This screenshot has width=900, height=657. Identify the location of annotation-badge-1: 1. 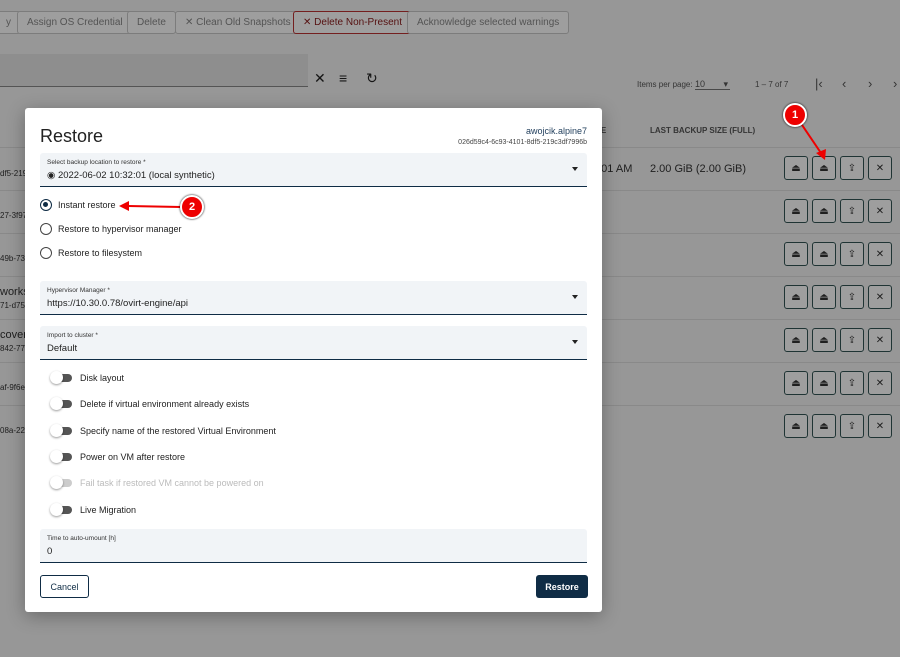
(795, 115).